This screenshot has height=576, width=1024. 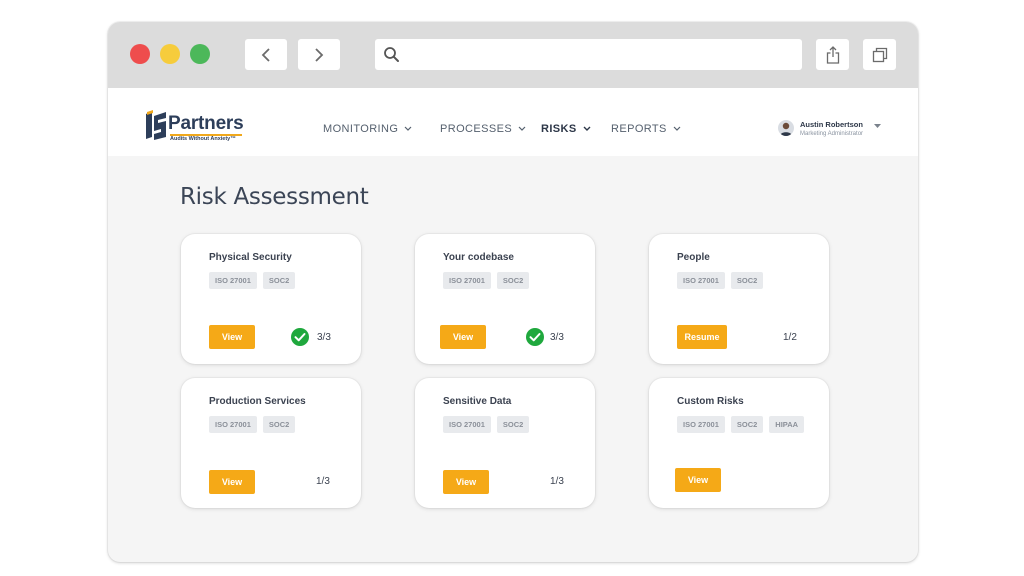 What do you see at coordinates (831, 124) in the screenshot?
I see `user-name: Austin Robertson` at bounding box center [831, 124].